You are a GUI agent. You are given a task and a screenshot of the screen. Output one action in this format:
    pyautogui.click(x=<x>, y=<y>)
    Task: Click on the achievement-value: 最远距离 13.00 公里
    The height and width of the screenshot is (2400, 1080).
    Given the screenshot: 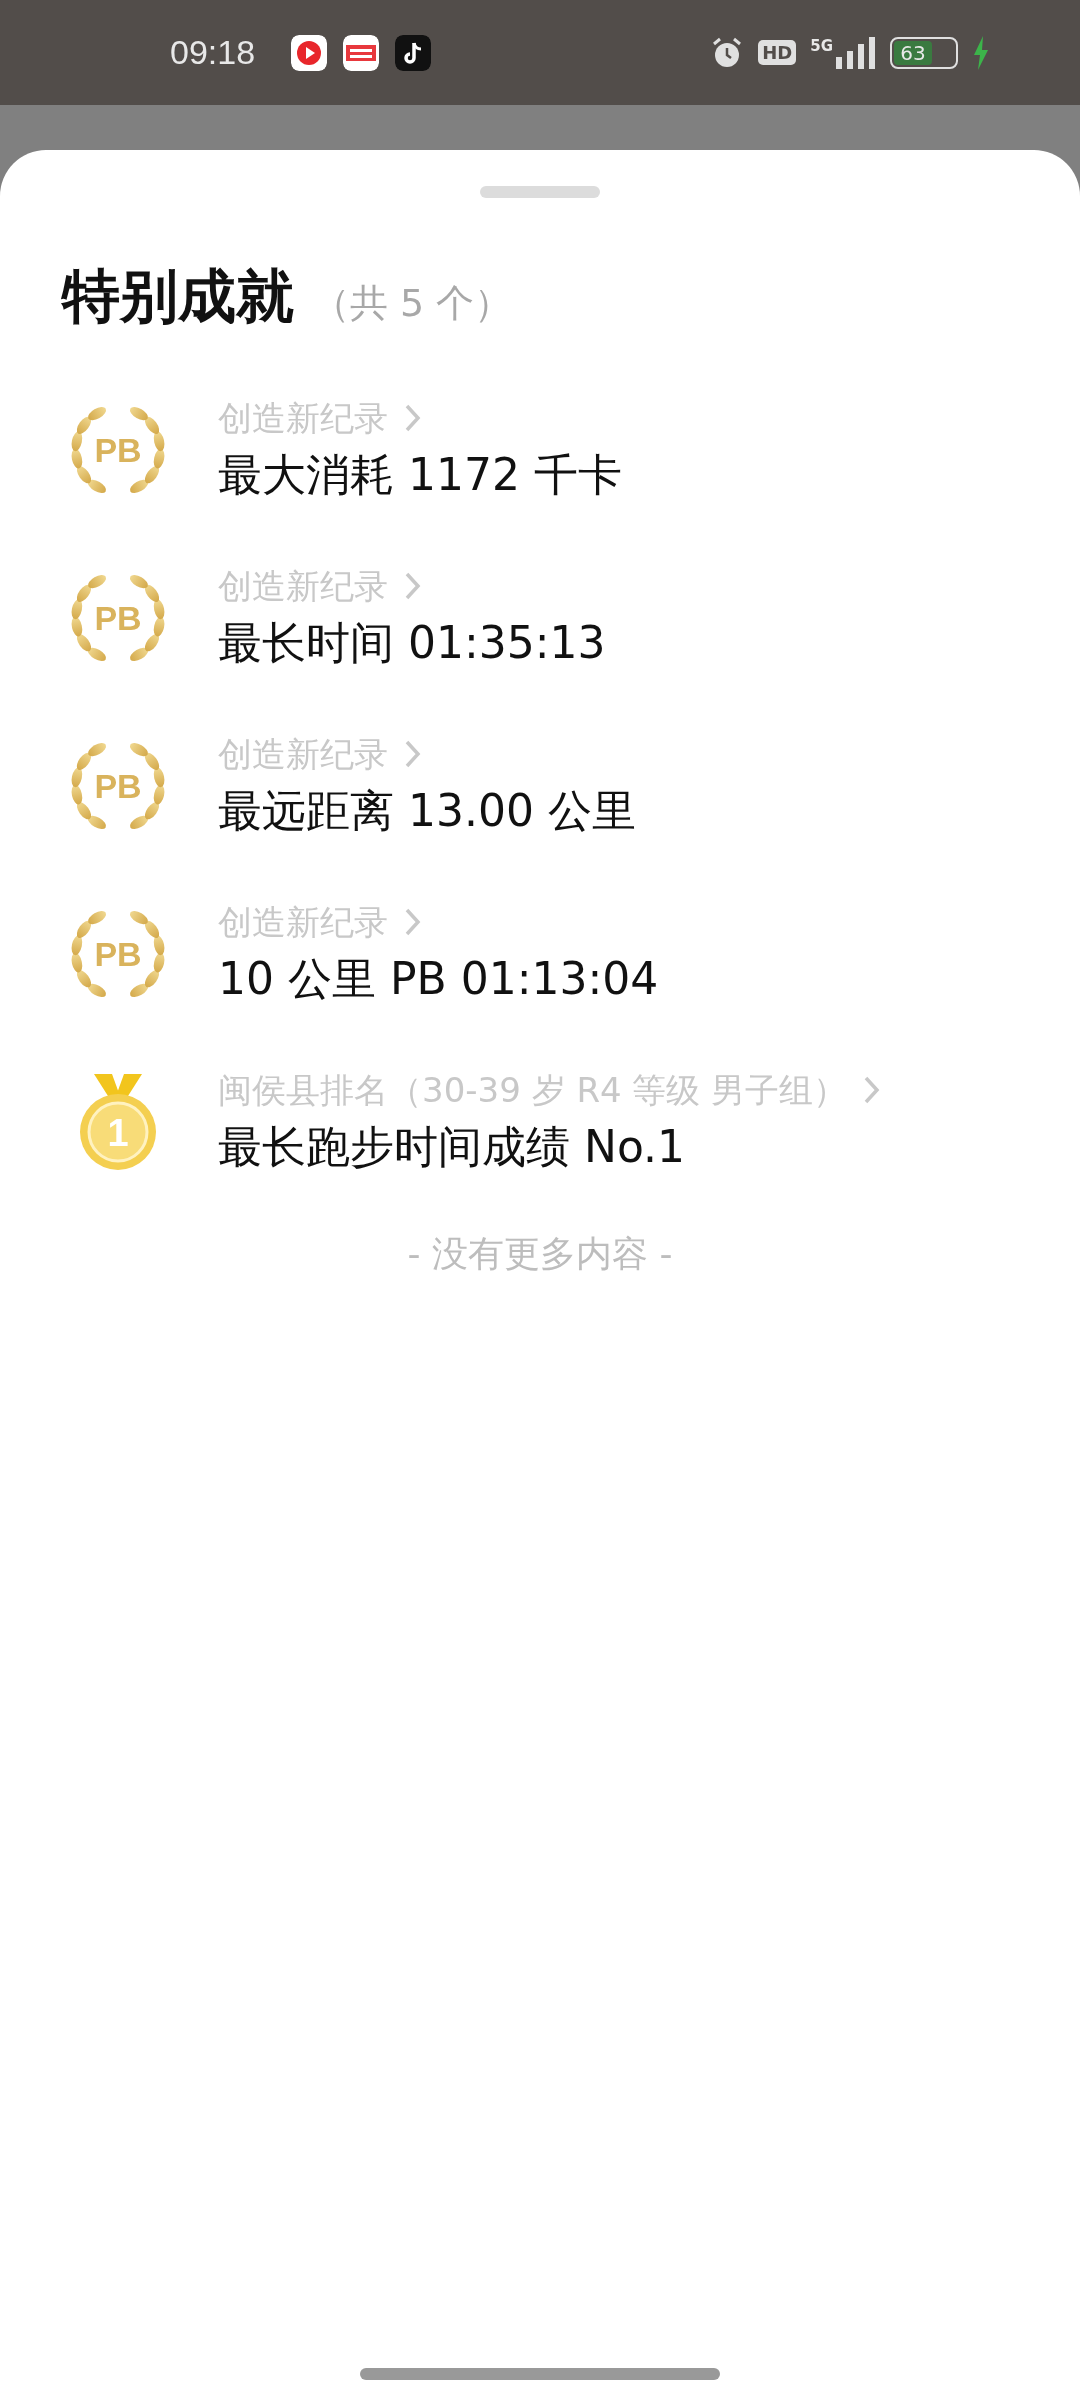 What is the action you would take?
    pyautogui.click(x=427, y=811)
    